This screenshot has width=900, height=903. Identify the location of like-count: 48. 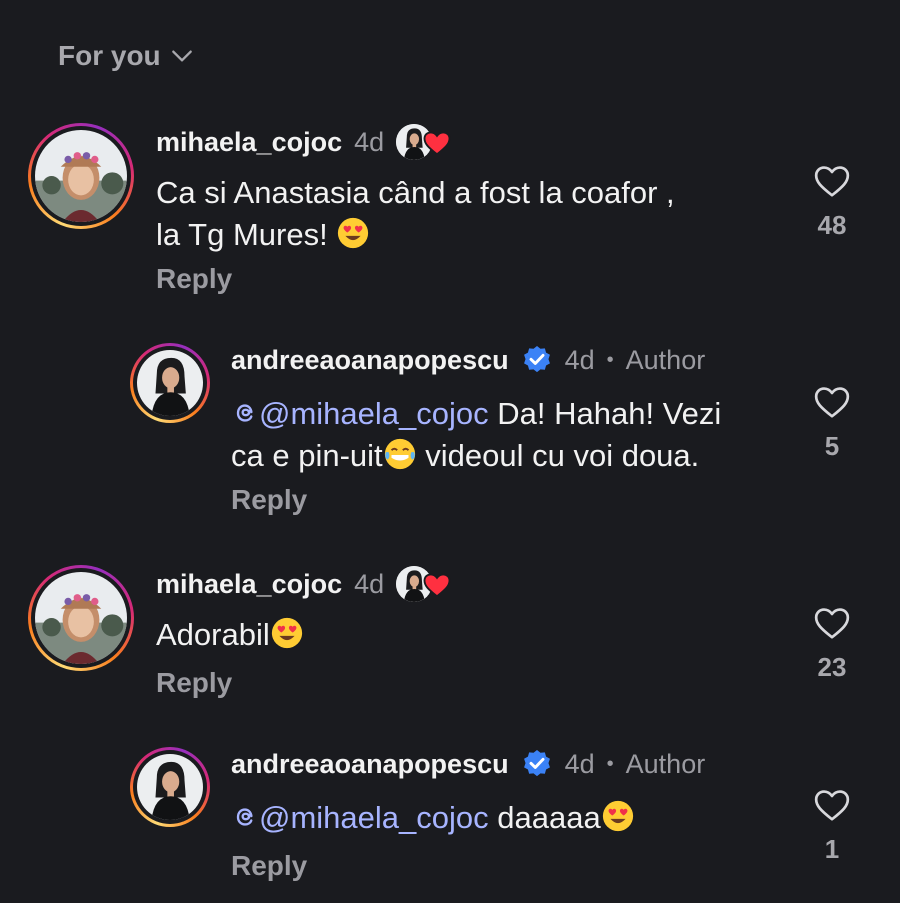
(832, 225).